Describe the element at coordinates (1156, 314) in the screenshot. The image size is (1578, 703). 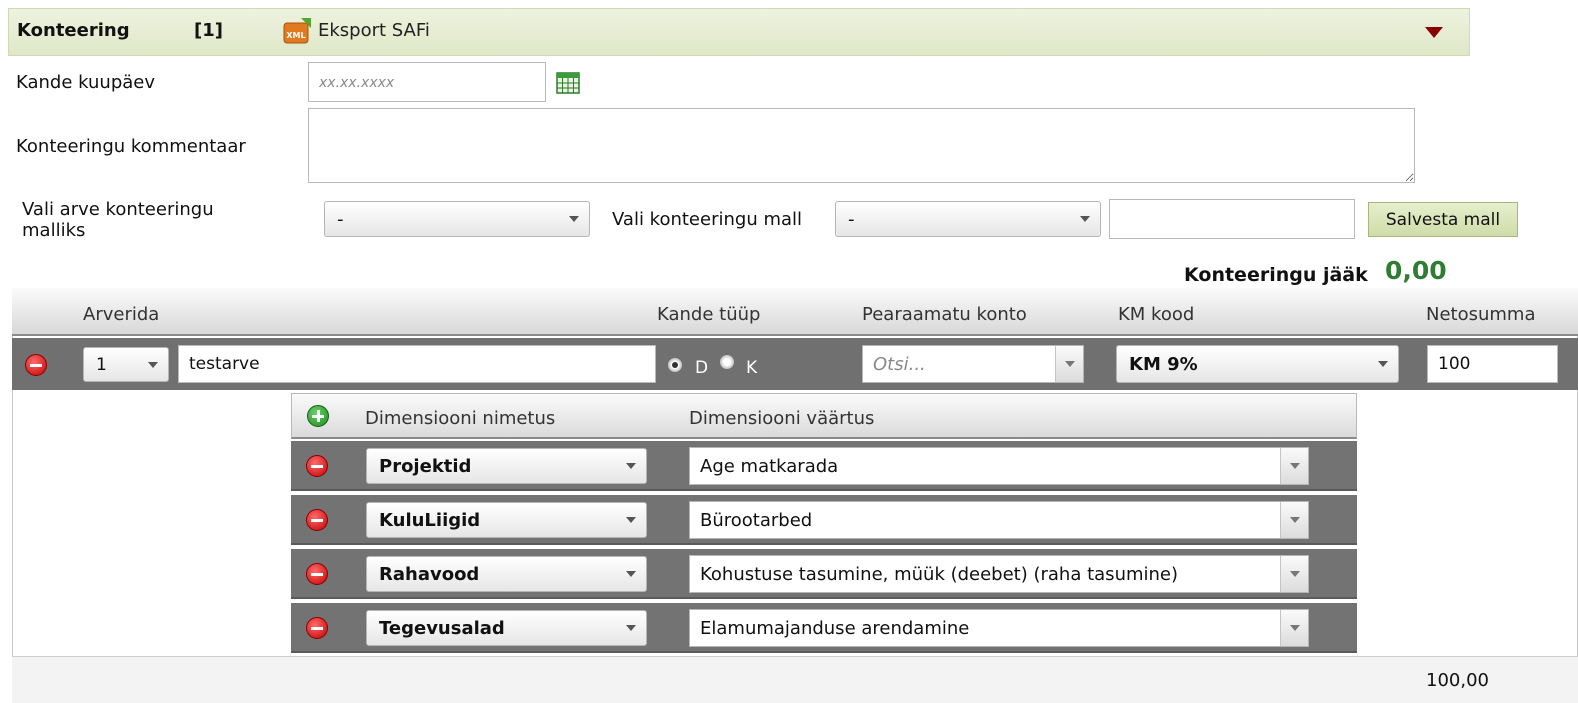
I see `col-header-vat-code: KM kood` at that location.